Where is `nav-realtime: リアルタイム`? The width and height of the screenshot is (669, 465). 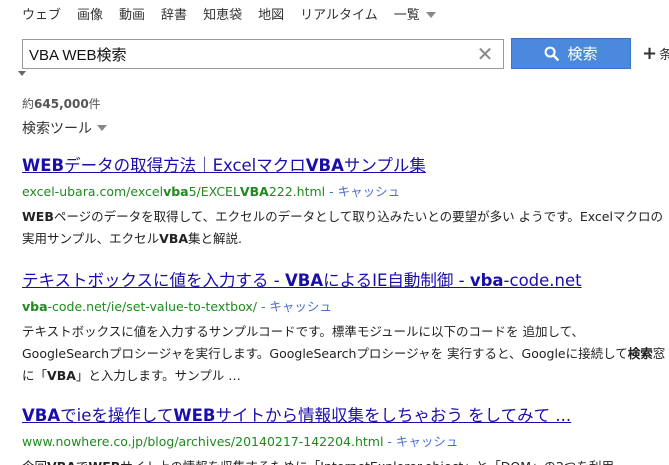
nav-realtime: リアルタイム is located at coordinates (339, 13).